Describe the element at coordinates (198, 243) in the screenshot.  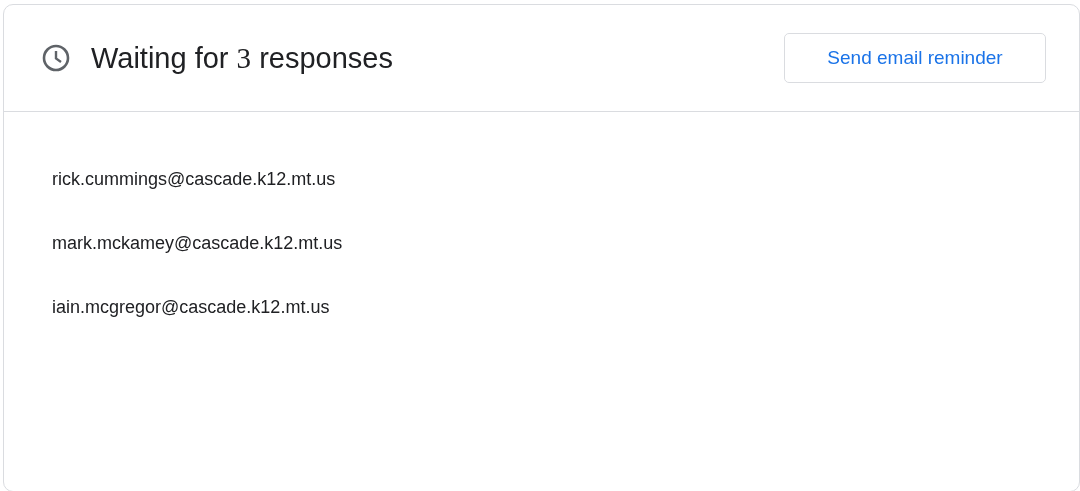
I see `recipient-email: mark.mckamey@cascade.k12.mt.us` at that location.